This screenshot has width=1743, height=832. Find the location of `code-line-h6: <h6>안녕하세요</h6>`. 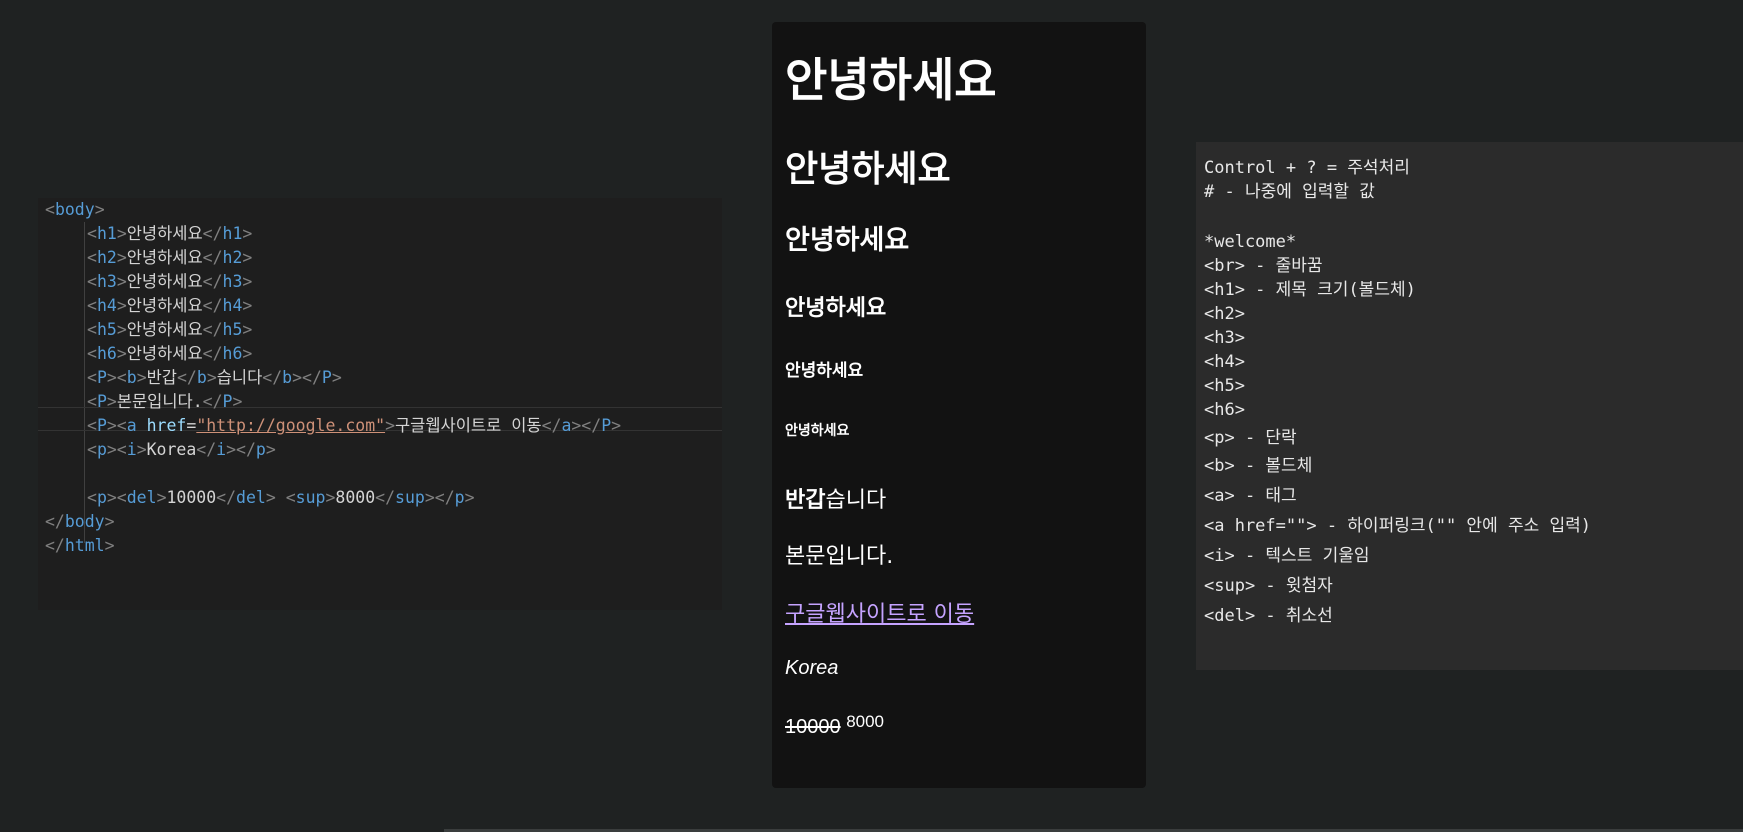

code-line-h6: <h6>안녕하세요</h6> is located at coordinates (148, 354).